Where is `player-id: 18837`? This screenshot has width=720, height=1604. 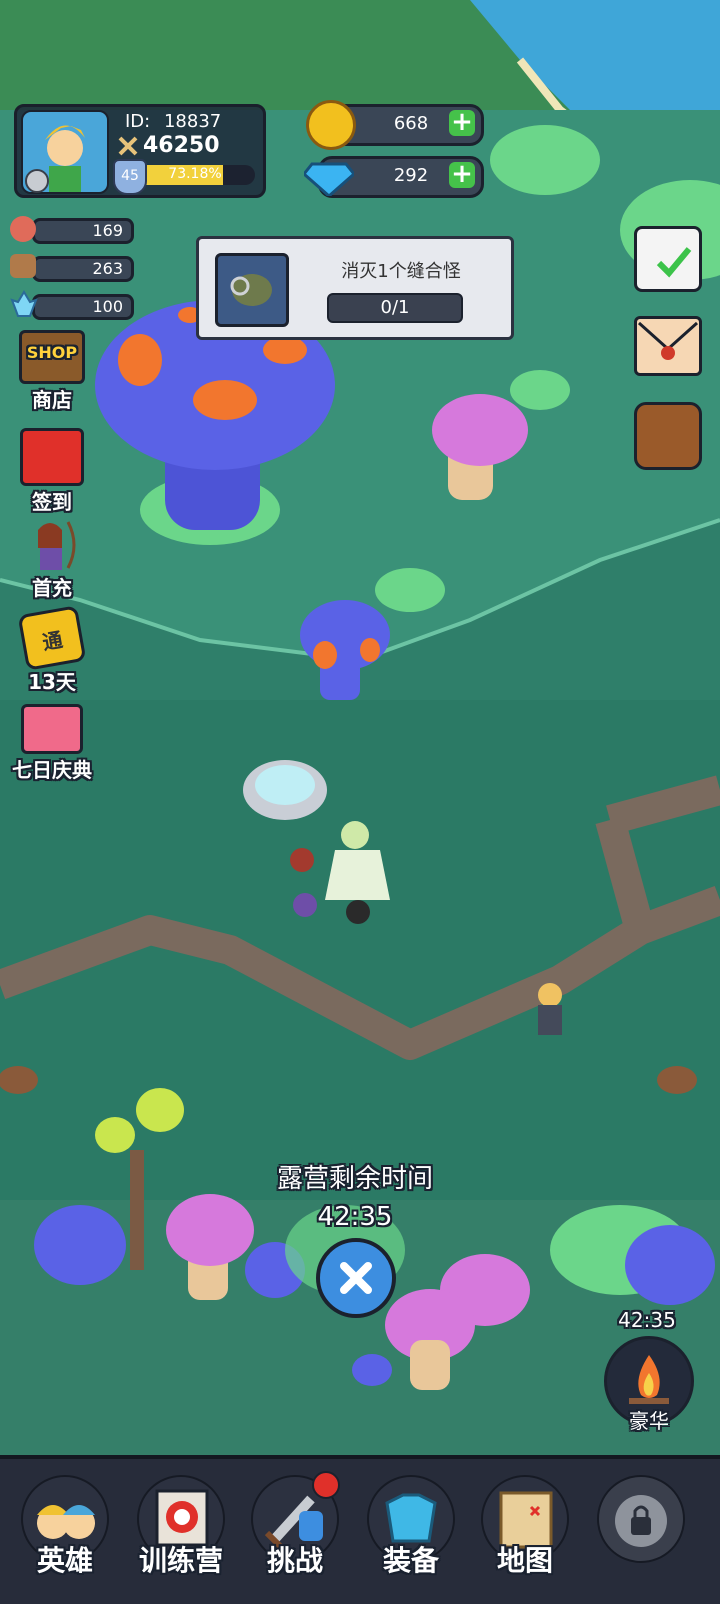 player-id: 18837 is located at coordinates (192, 121).